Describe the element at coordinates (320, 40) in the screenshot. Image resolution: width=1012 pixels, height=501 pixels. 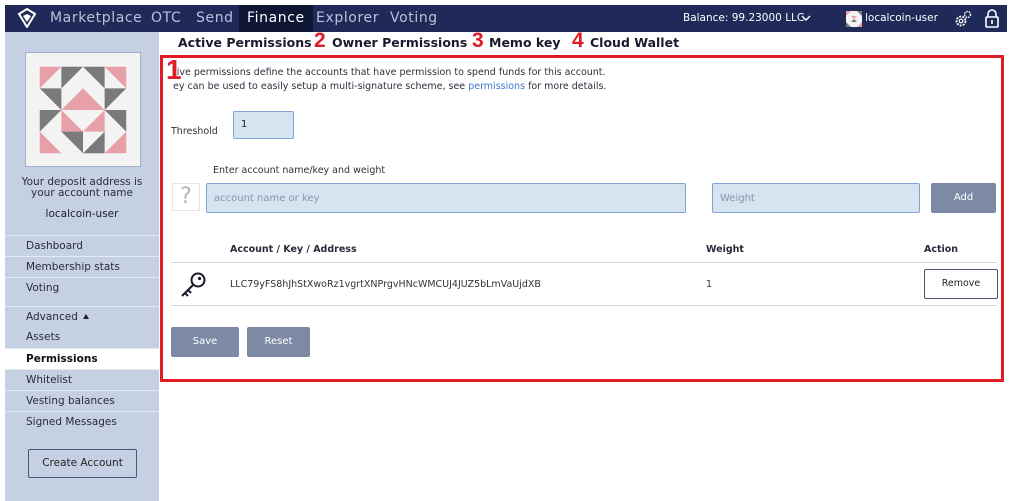
I see `step-number-2: 2` at that location.